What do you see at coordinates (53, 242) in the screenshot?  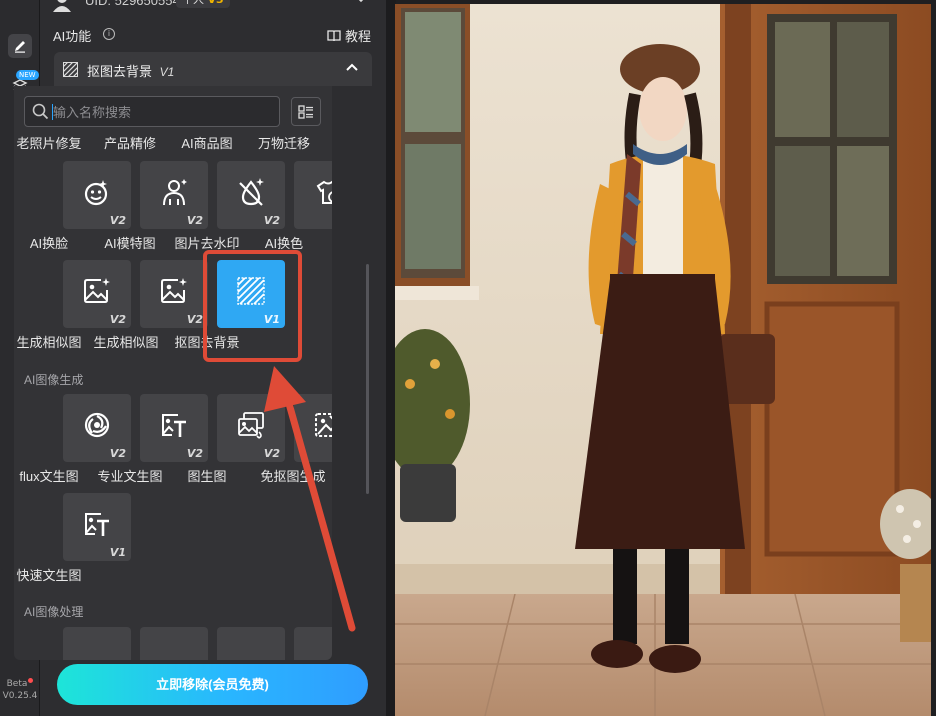 I see `tool-label-ai-face-swap: AI换脸` at bounding box center [53, 242].